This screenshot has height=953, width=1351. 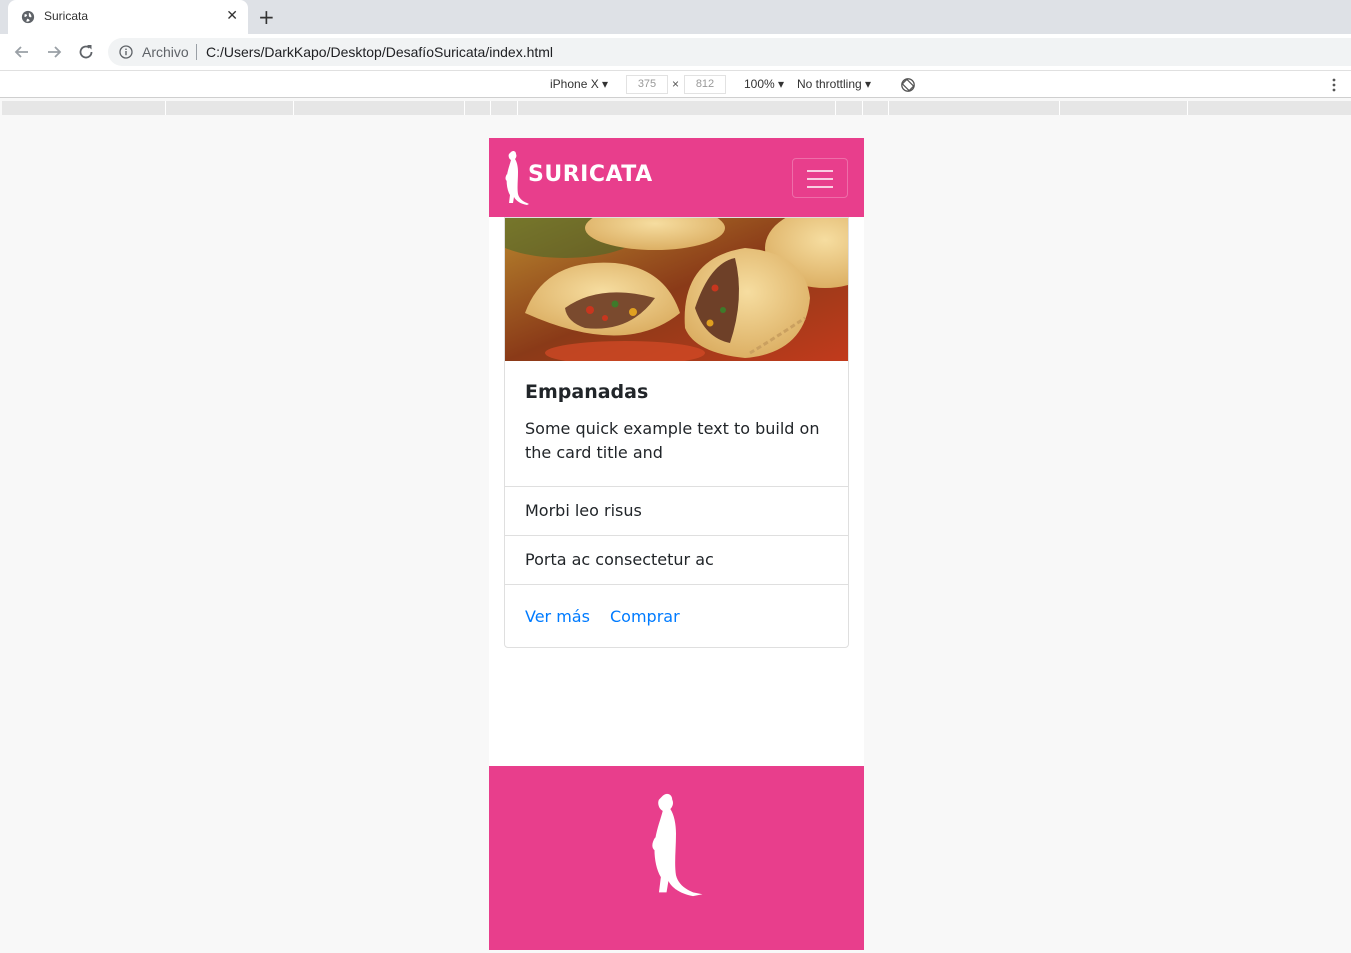 I want to click on close-tab-icon: ✕, so click(x=232, y=16).